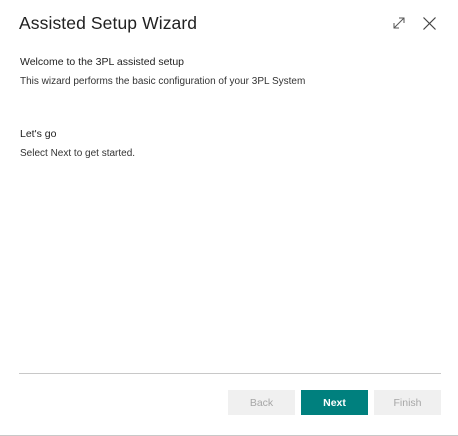  I want to click on lets-go-section: Let's go Select Next to get started., so click(77, 144).